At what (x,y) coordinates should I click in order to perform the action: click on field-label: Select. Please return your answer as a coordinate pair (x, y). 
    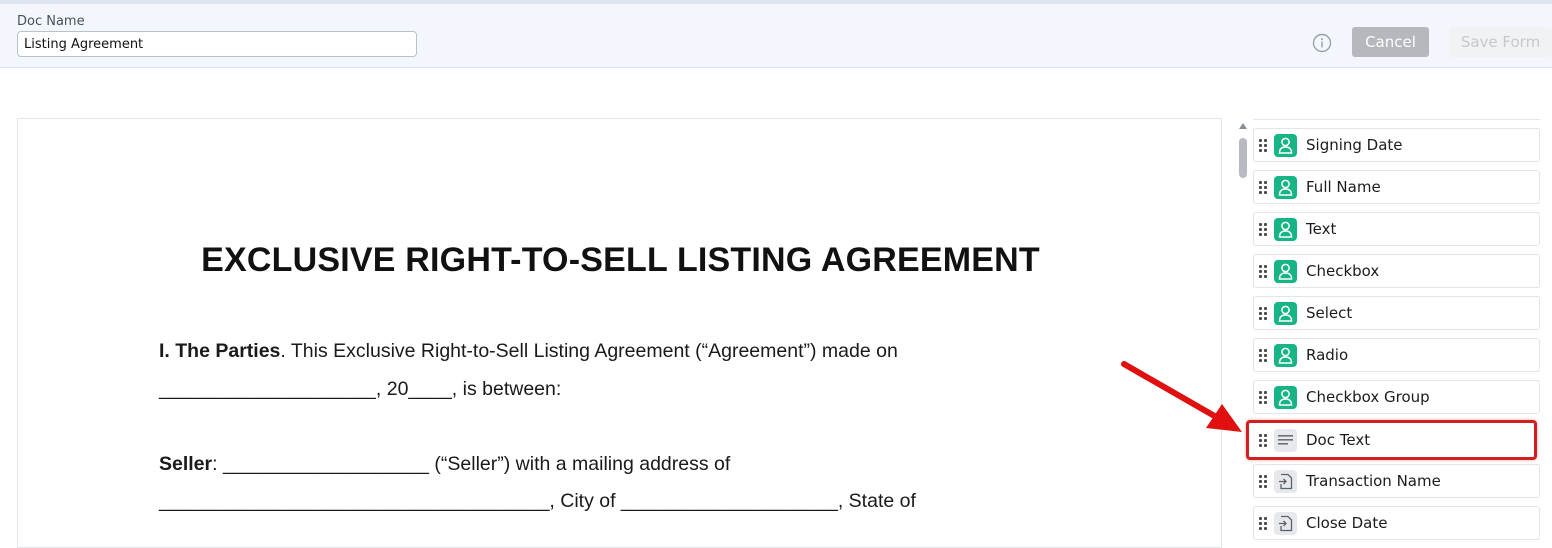
    Looking at the image, I should click on (1329, 313).